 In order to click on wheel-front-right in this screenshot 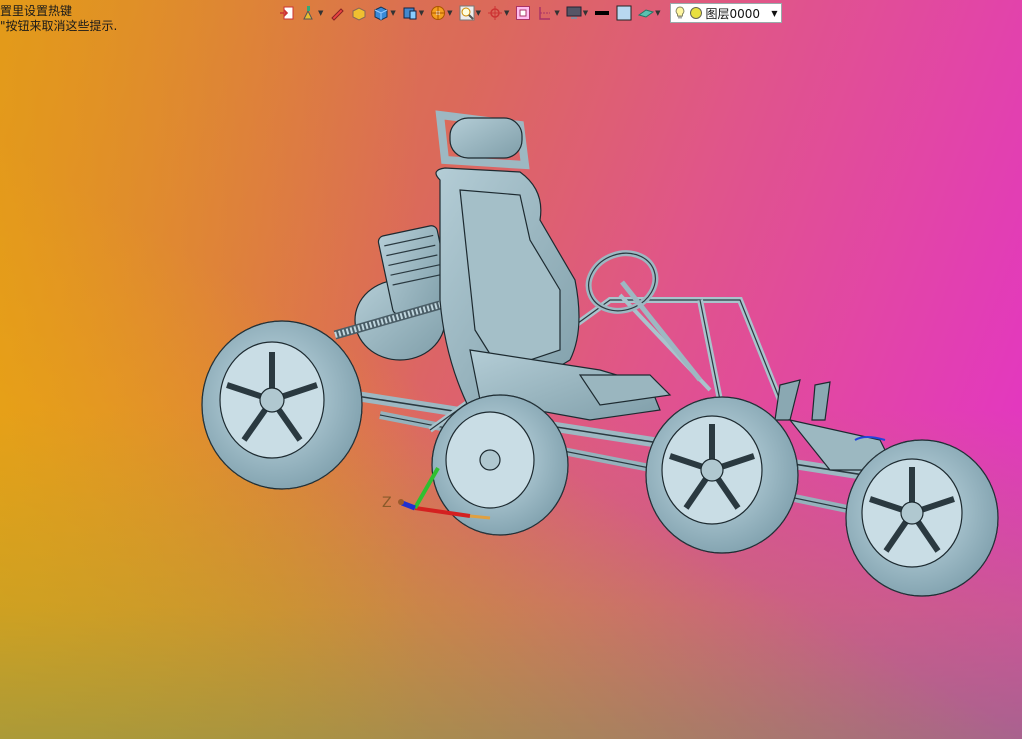, I will do `click(922, 518)`.